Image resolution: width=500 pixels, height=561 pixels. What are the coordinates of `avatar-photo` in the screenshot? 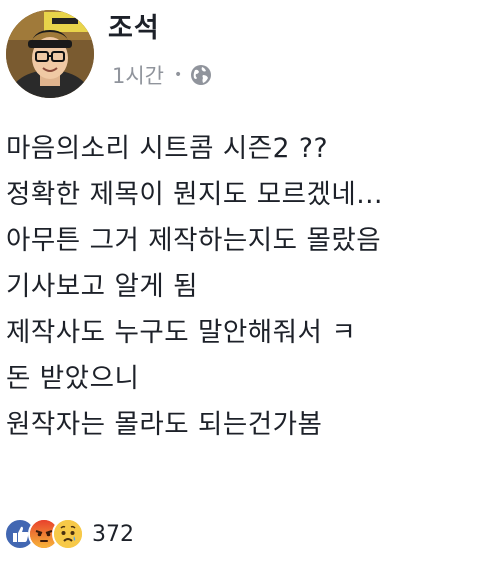 It's located at (50, 54).